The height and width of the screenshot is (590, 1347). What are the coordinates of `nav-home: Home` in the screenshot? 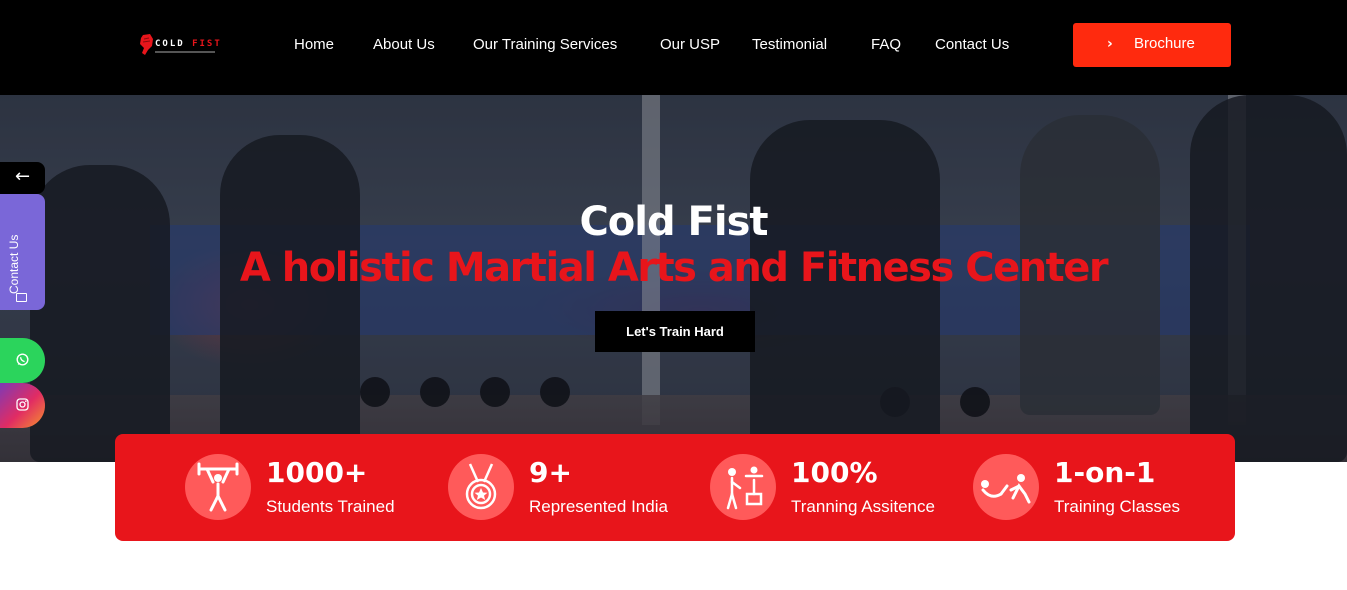 It's located at (314, 44).